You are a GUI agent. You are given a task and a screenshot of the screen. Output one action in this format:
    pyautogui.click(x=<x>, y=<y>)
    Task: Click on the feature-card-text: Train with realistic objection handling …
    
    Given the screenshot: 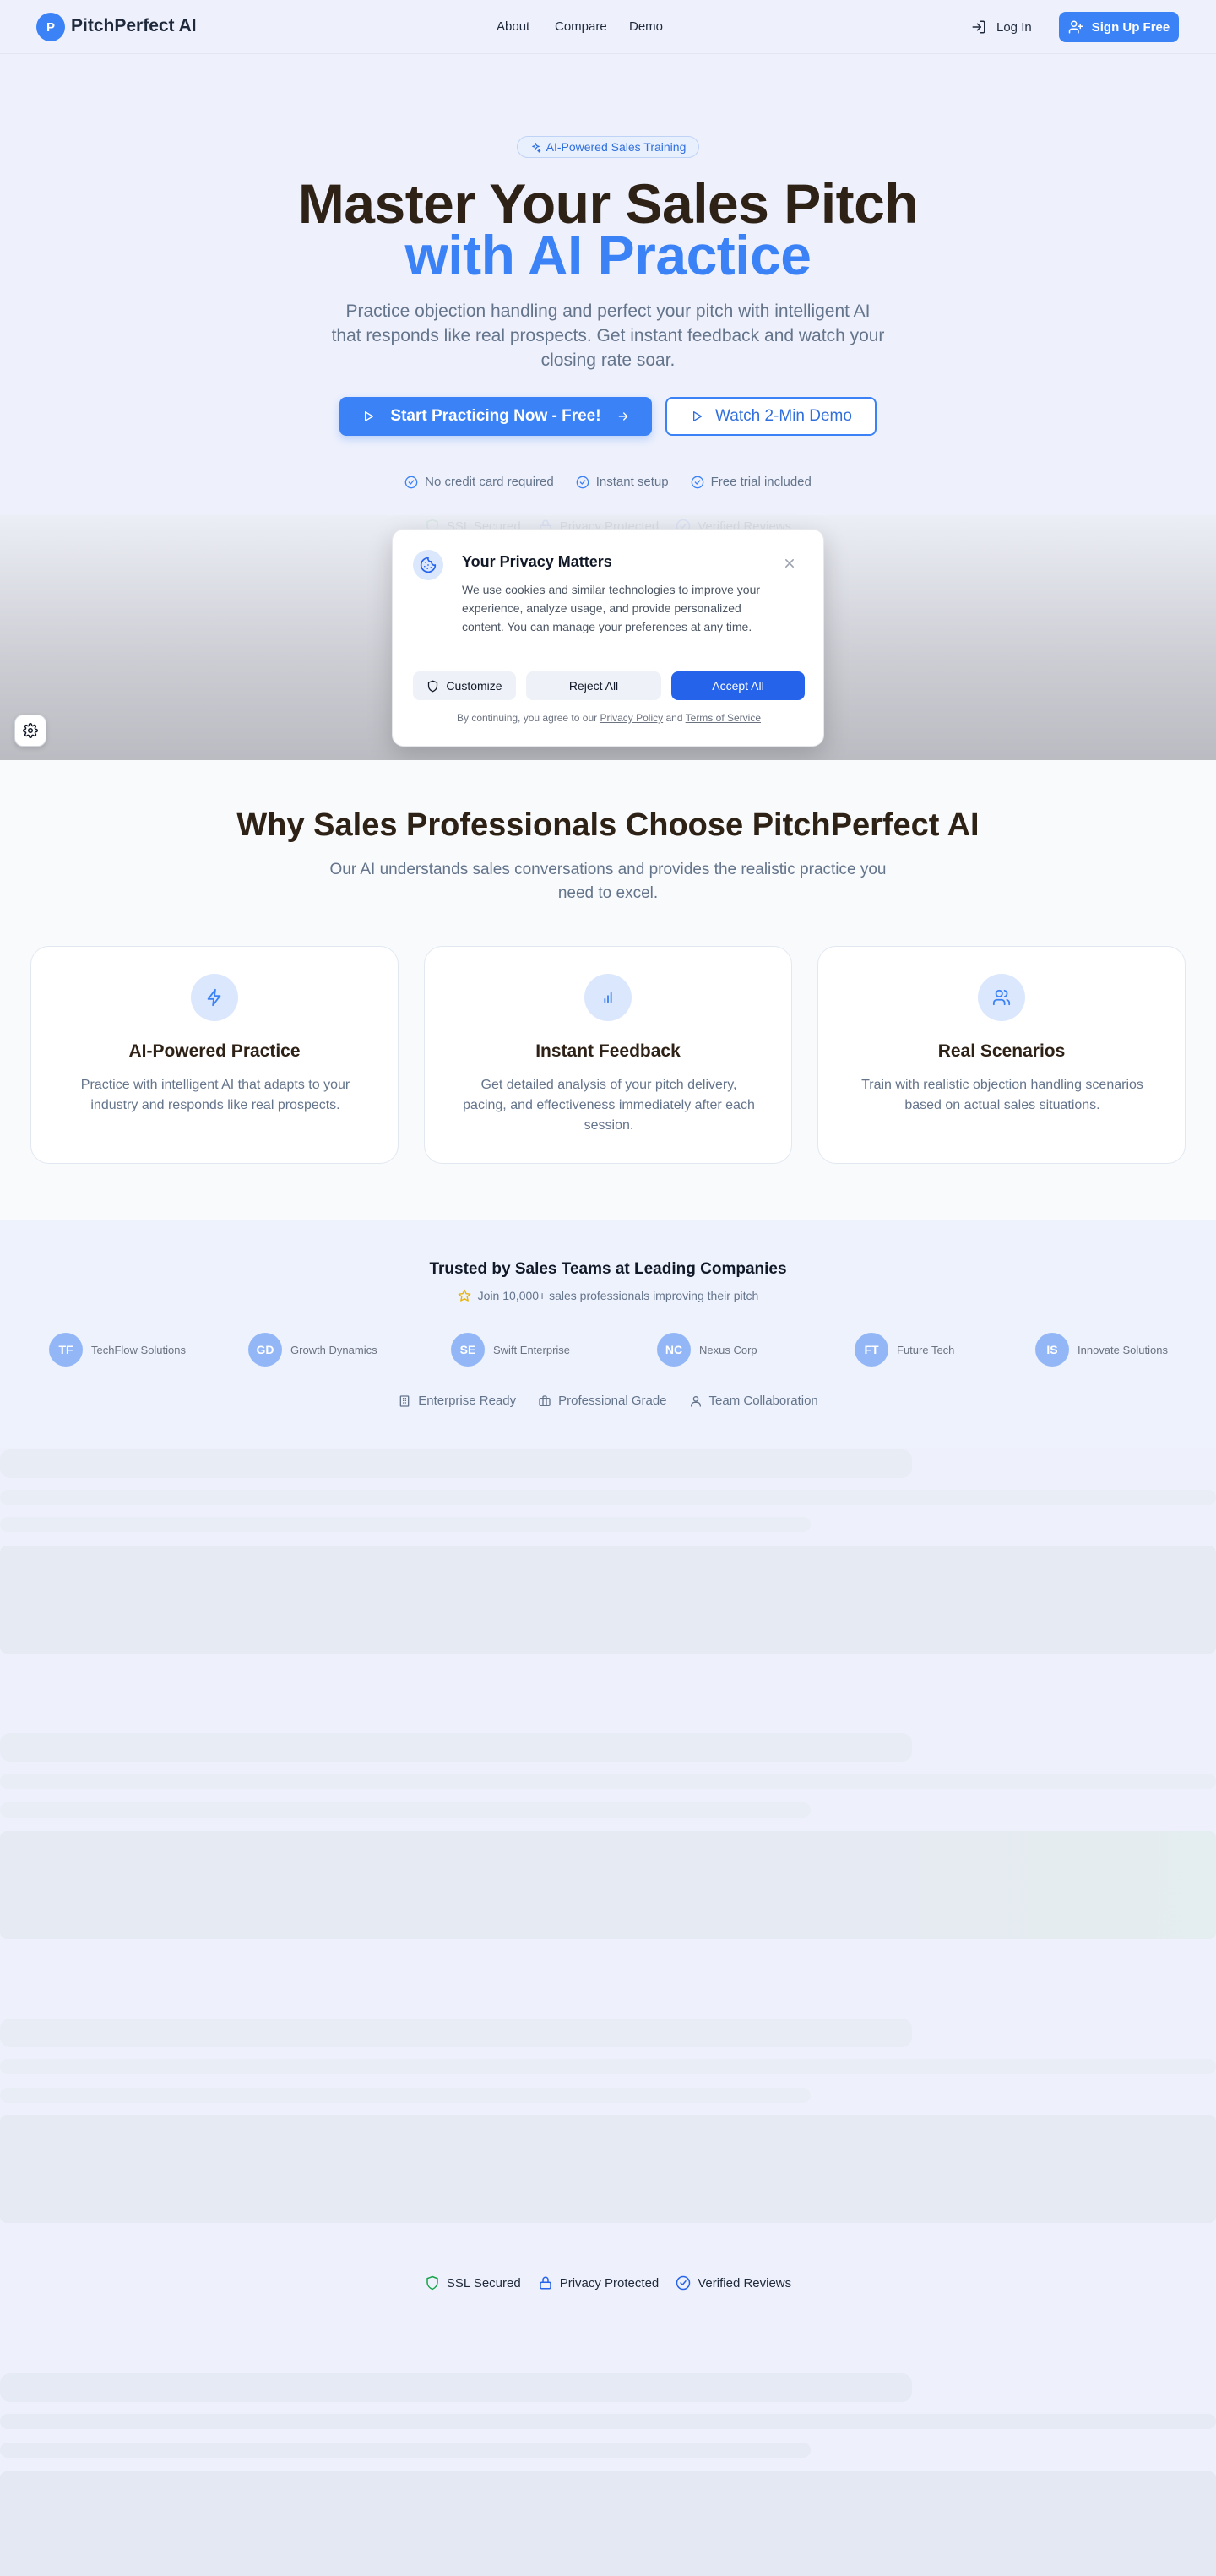 What is the action you would take?
    pyautogui.click(x=1002, y=1095)
    